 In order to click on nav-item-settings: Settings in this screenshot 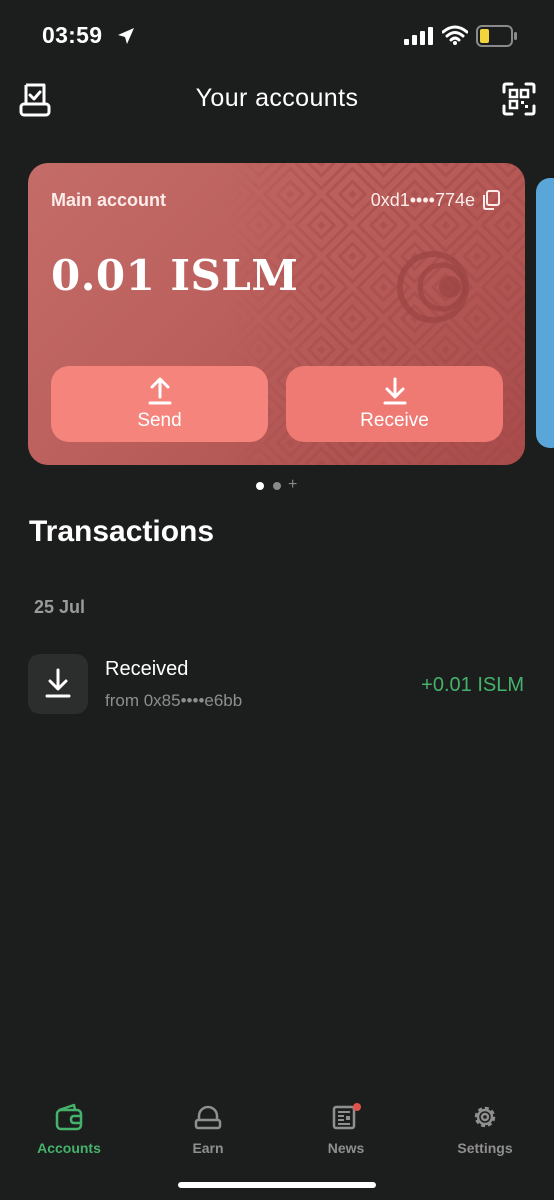, I will do `click(485, 1129)`.